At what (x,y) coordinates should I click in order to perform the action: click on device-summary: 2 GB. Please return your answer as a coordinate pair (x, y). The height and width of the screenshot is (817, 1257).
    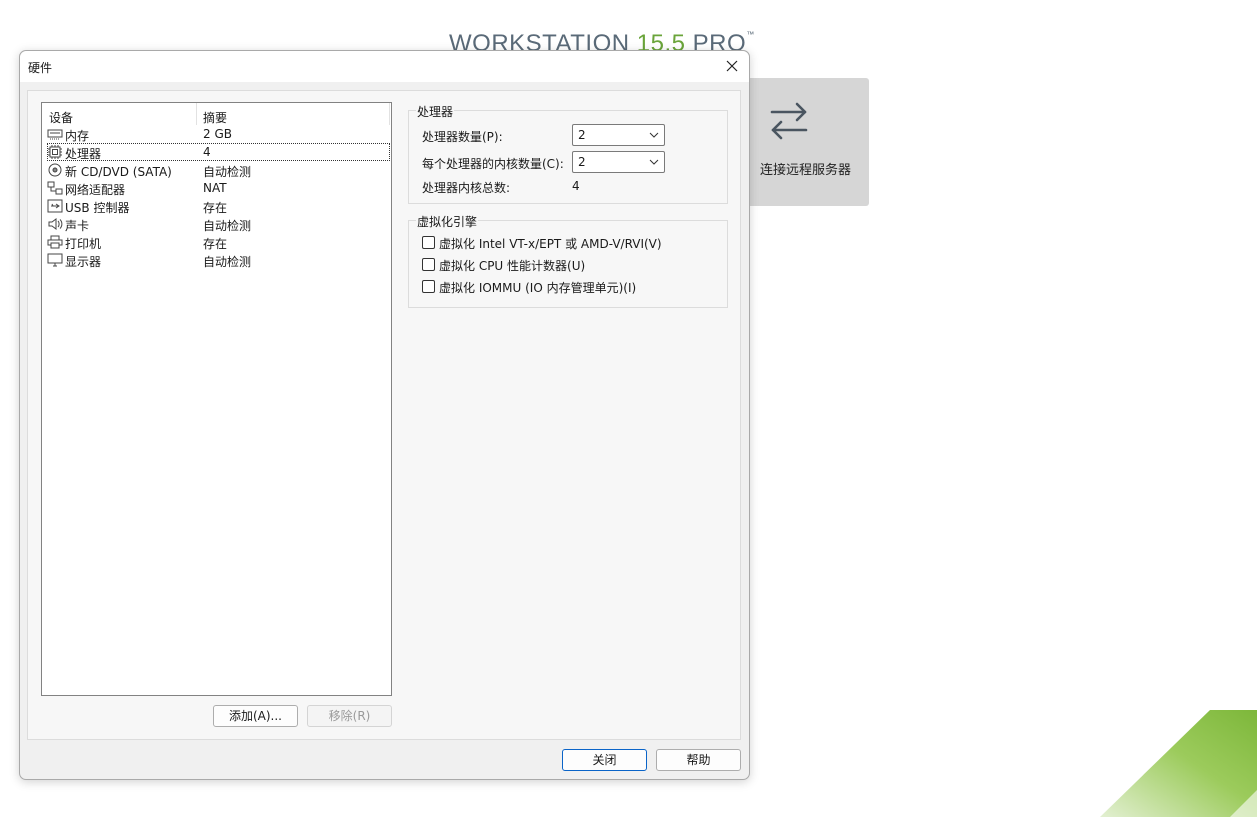
    Looking at the image, I should click on (217, 134).